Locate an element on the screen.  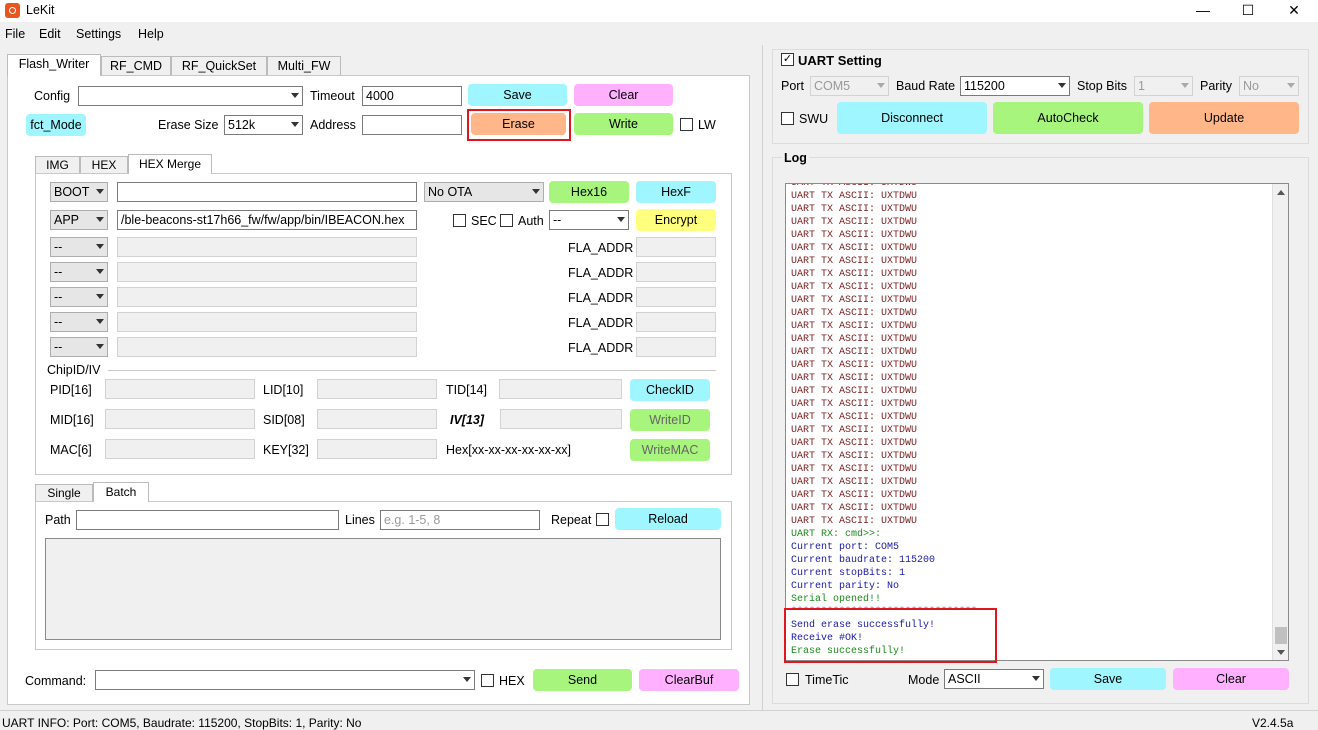
scroll-thumb is located at coordinates (1281, 635).